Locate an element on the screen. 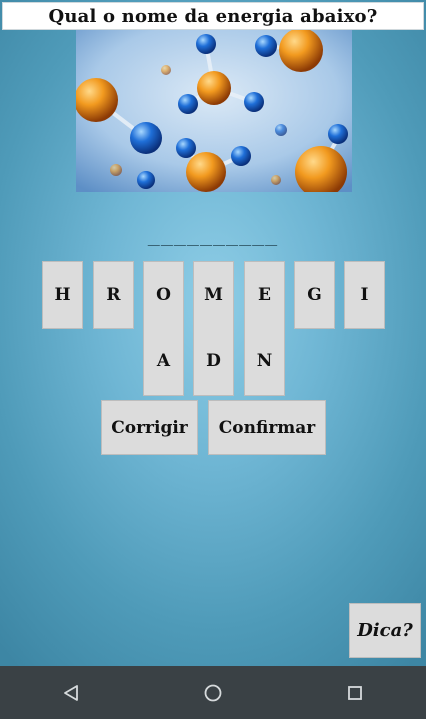 The image size is (426, 719). corrigir-button: Corrigir is located at coordinates (149, 427).